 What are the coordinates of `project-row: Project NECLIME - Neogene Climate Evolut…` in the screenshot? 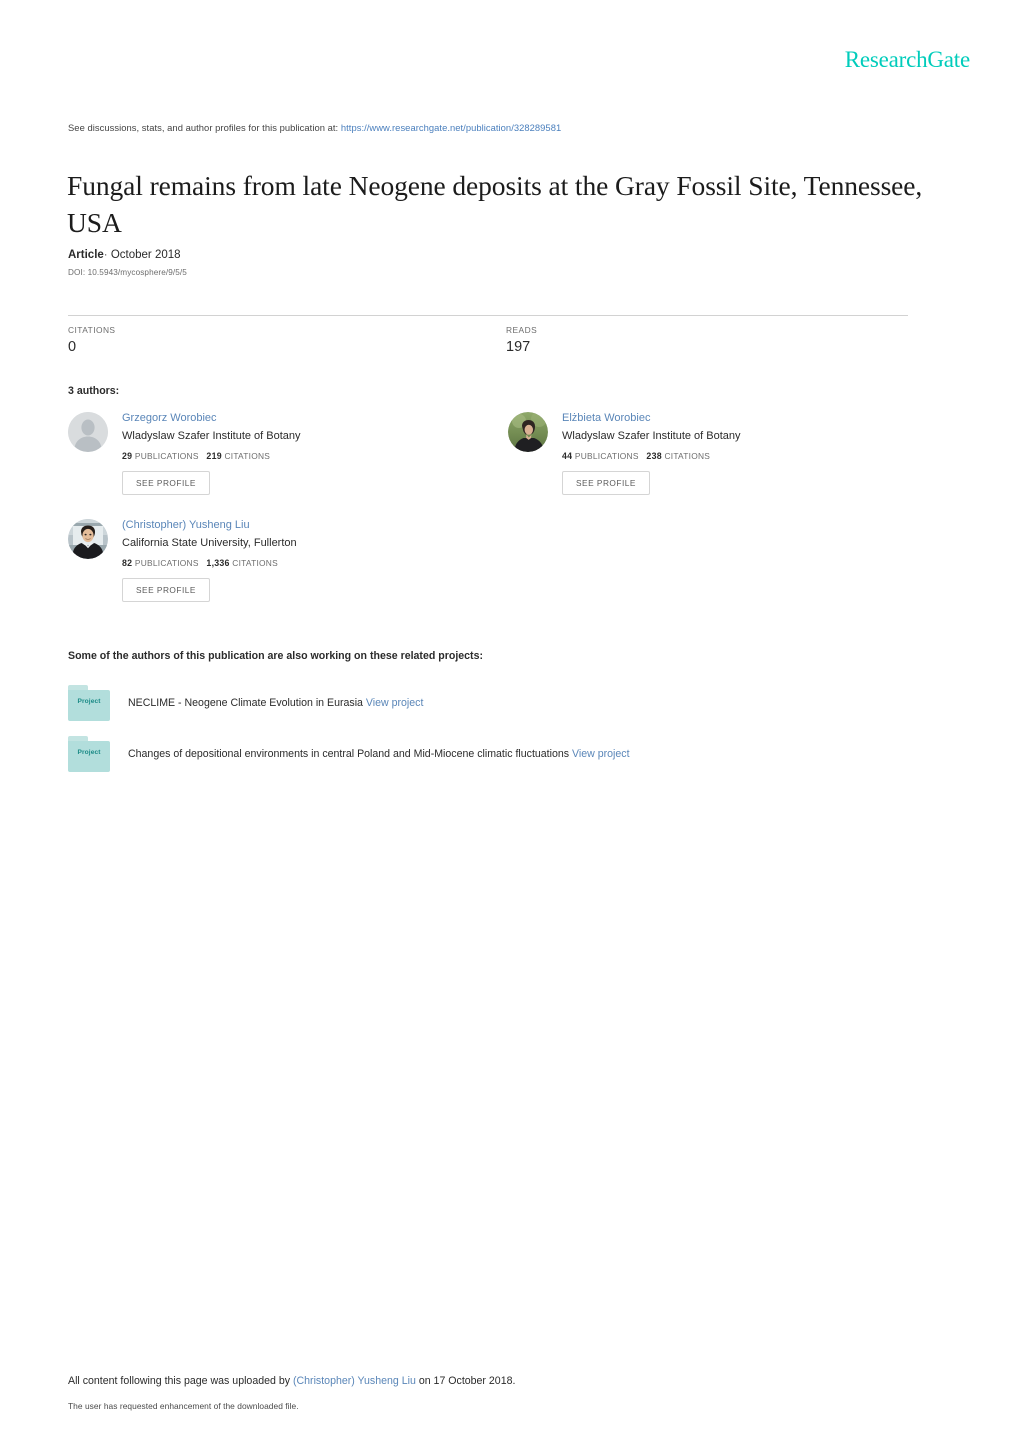 It's located at (508, 703).